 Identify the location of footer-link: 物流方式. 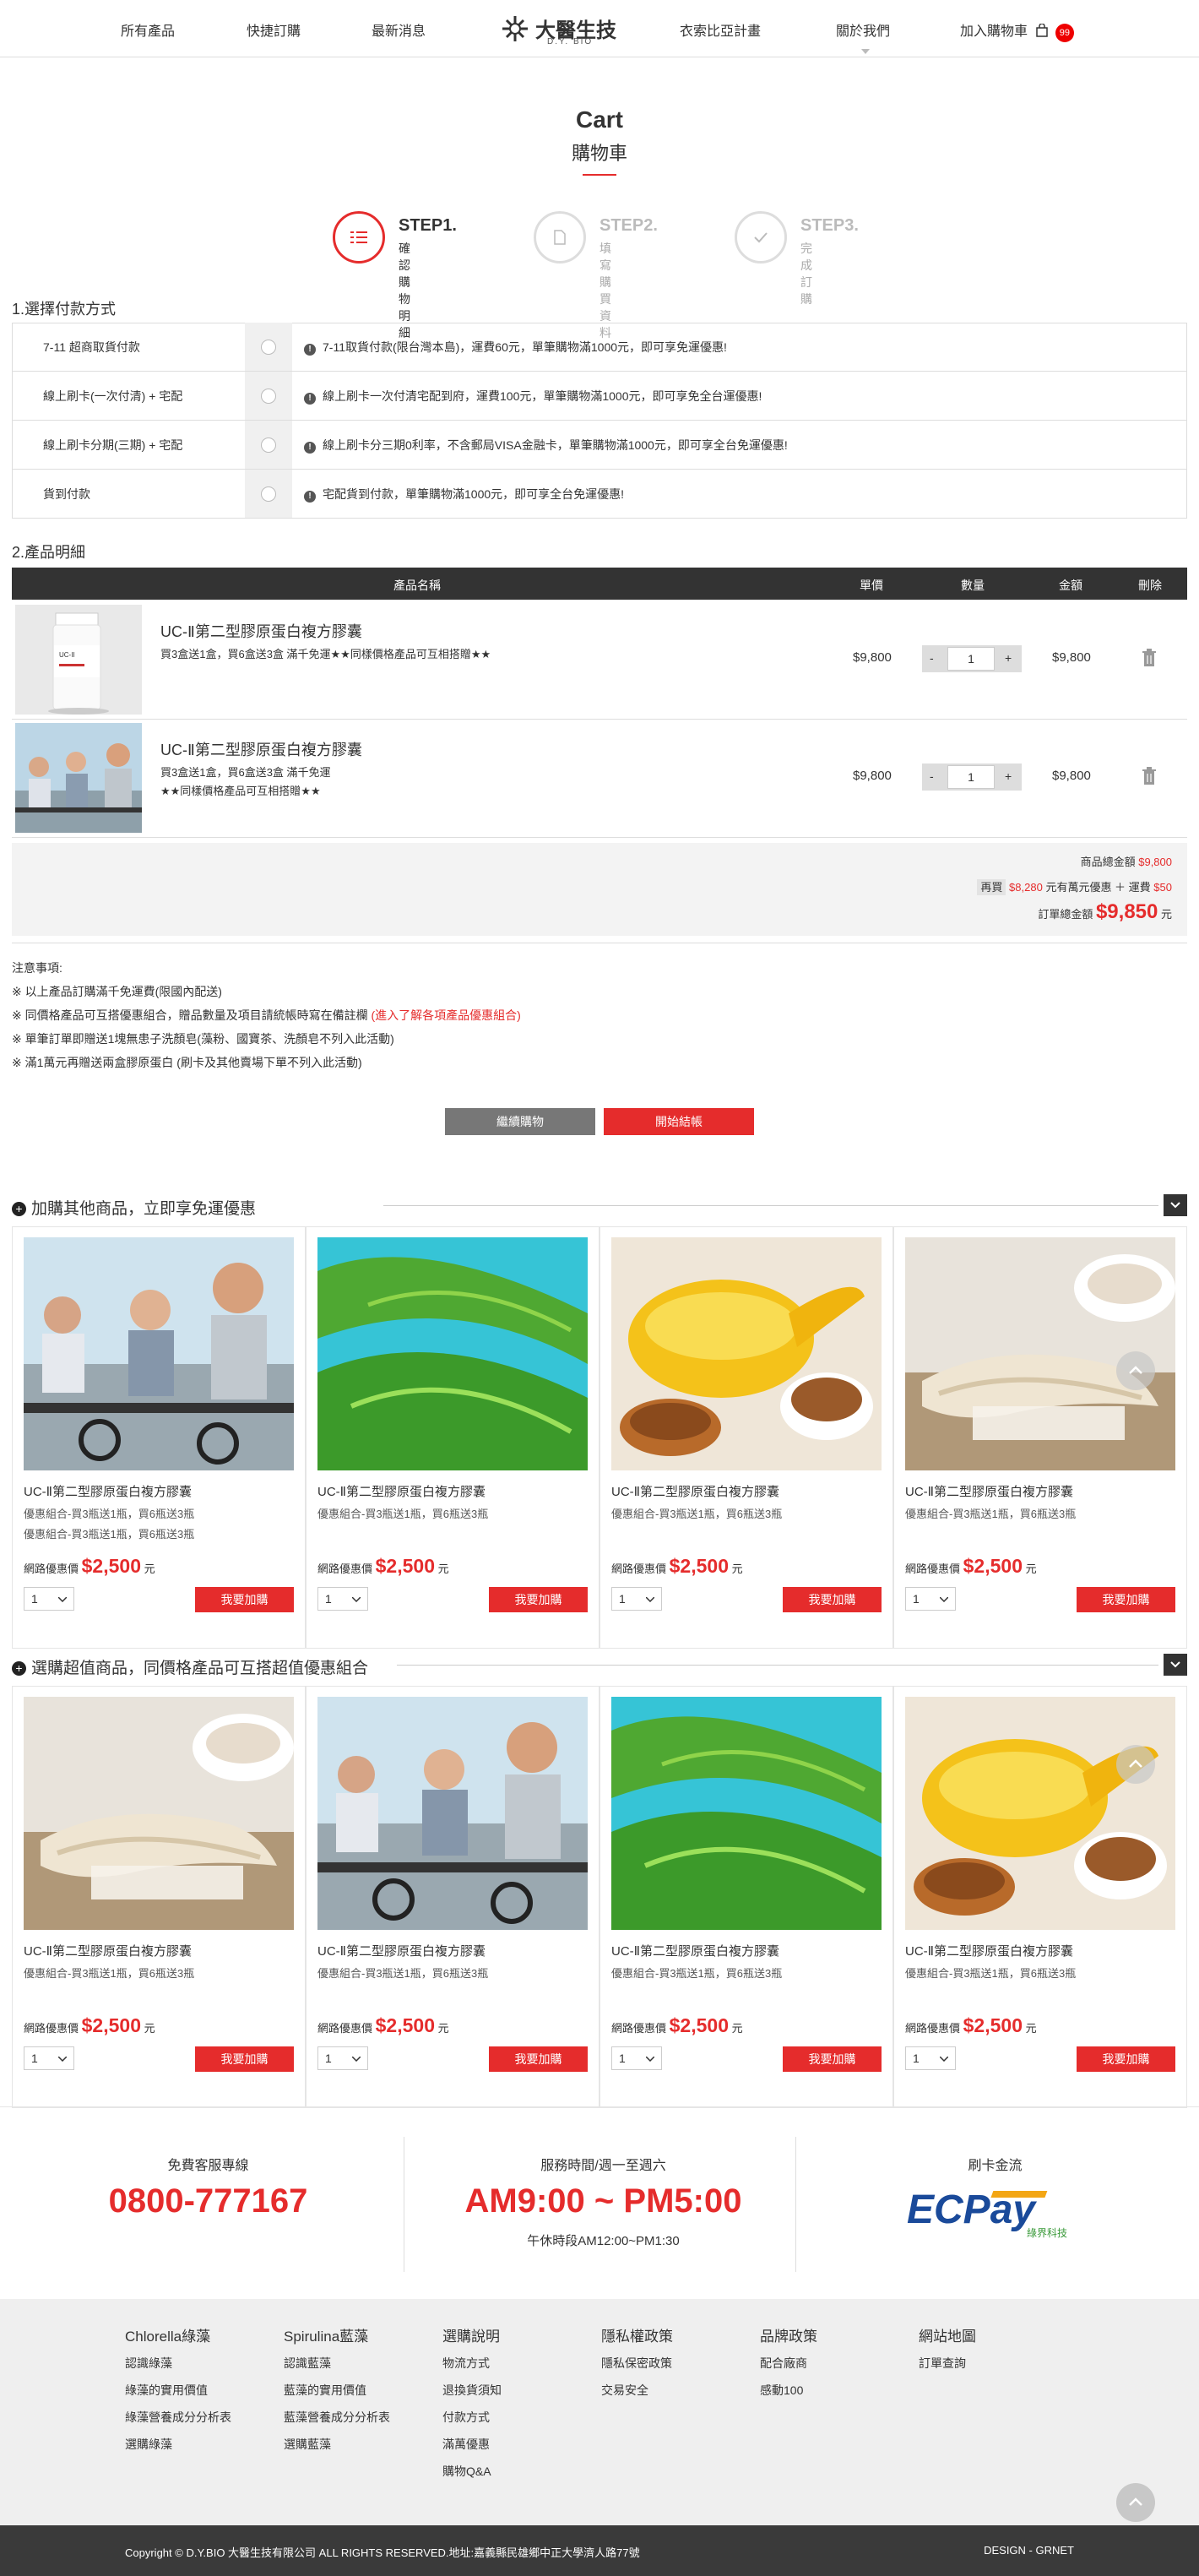
(472, 2363).